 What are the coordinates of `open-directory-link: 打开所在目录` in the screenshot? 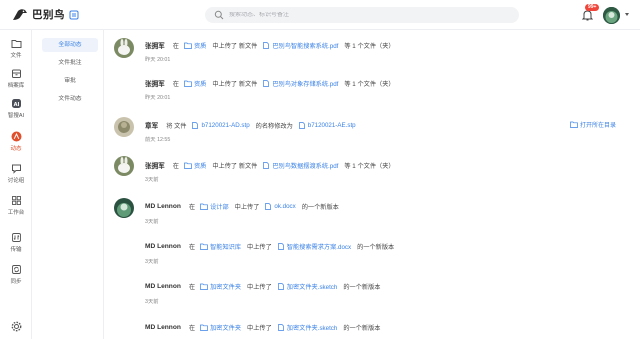 It's located at (593, 124).